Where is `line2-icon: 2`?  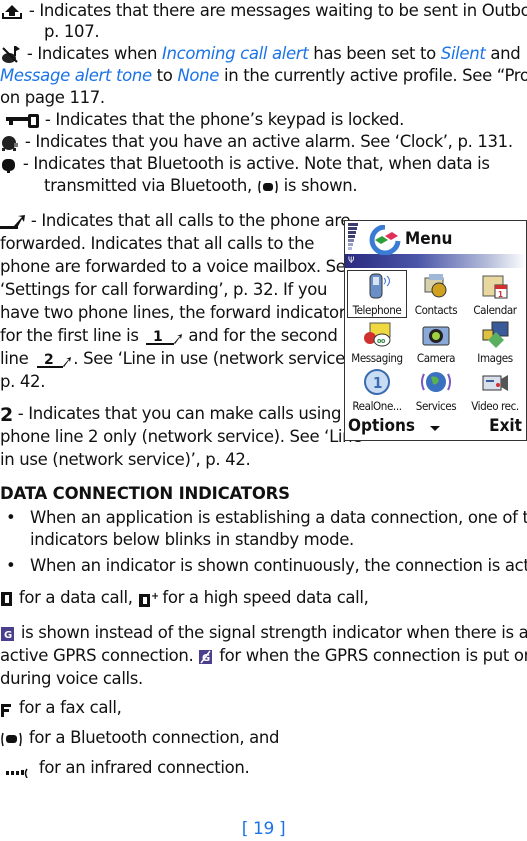 line2-icon: 2 is located at coordinates (6, 414).